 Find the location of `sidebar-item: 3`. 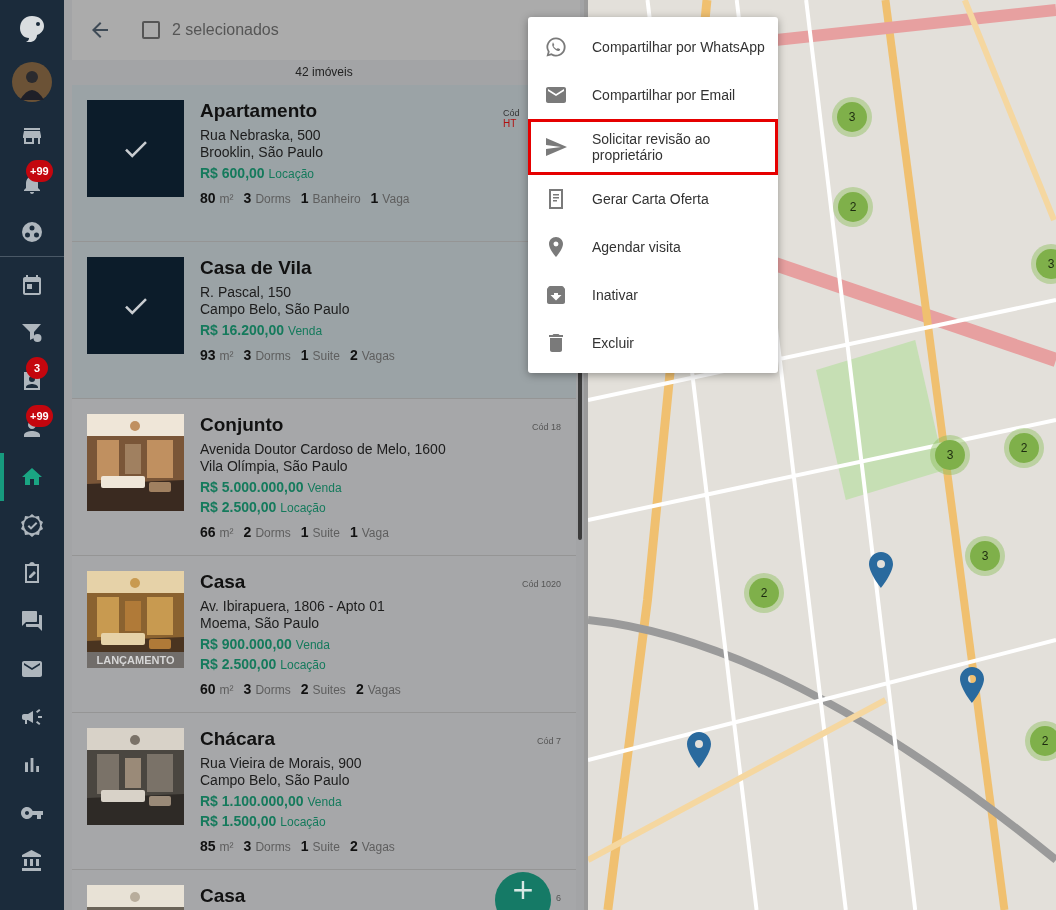

sidebar-item: 3 is located at coordinates (32, 381).